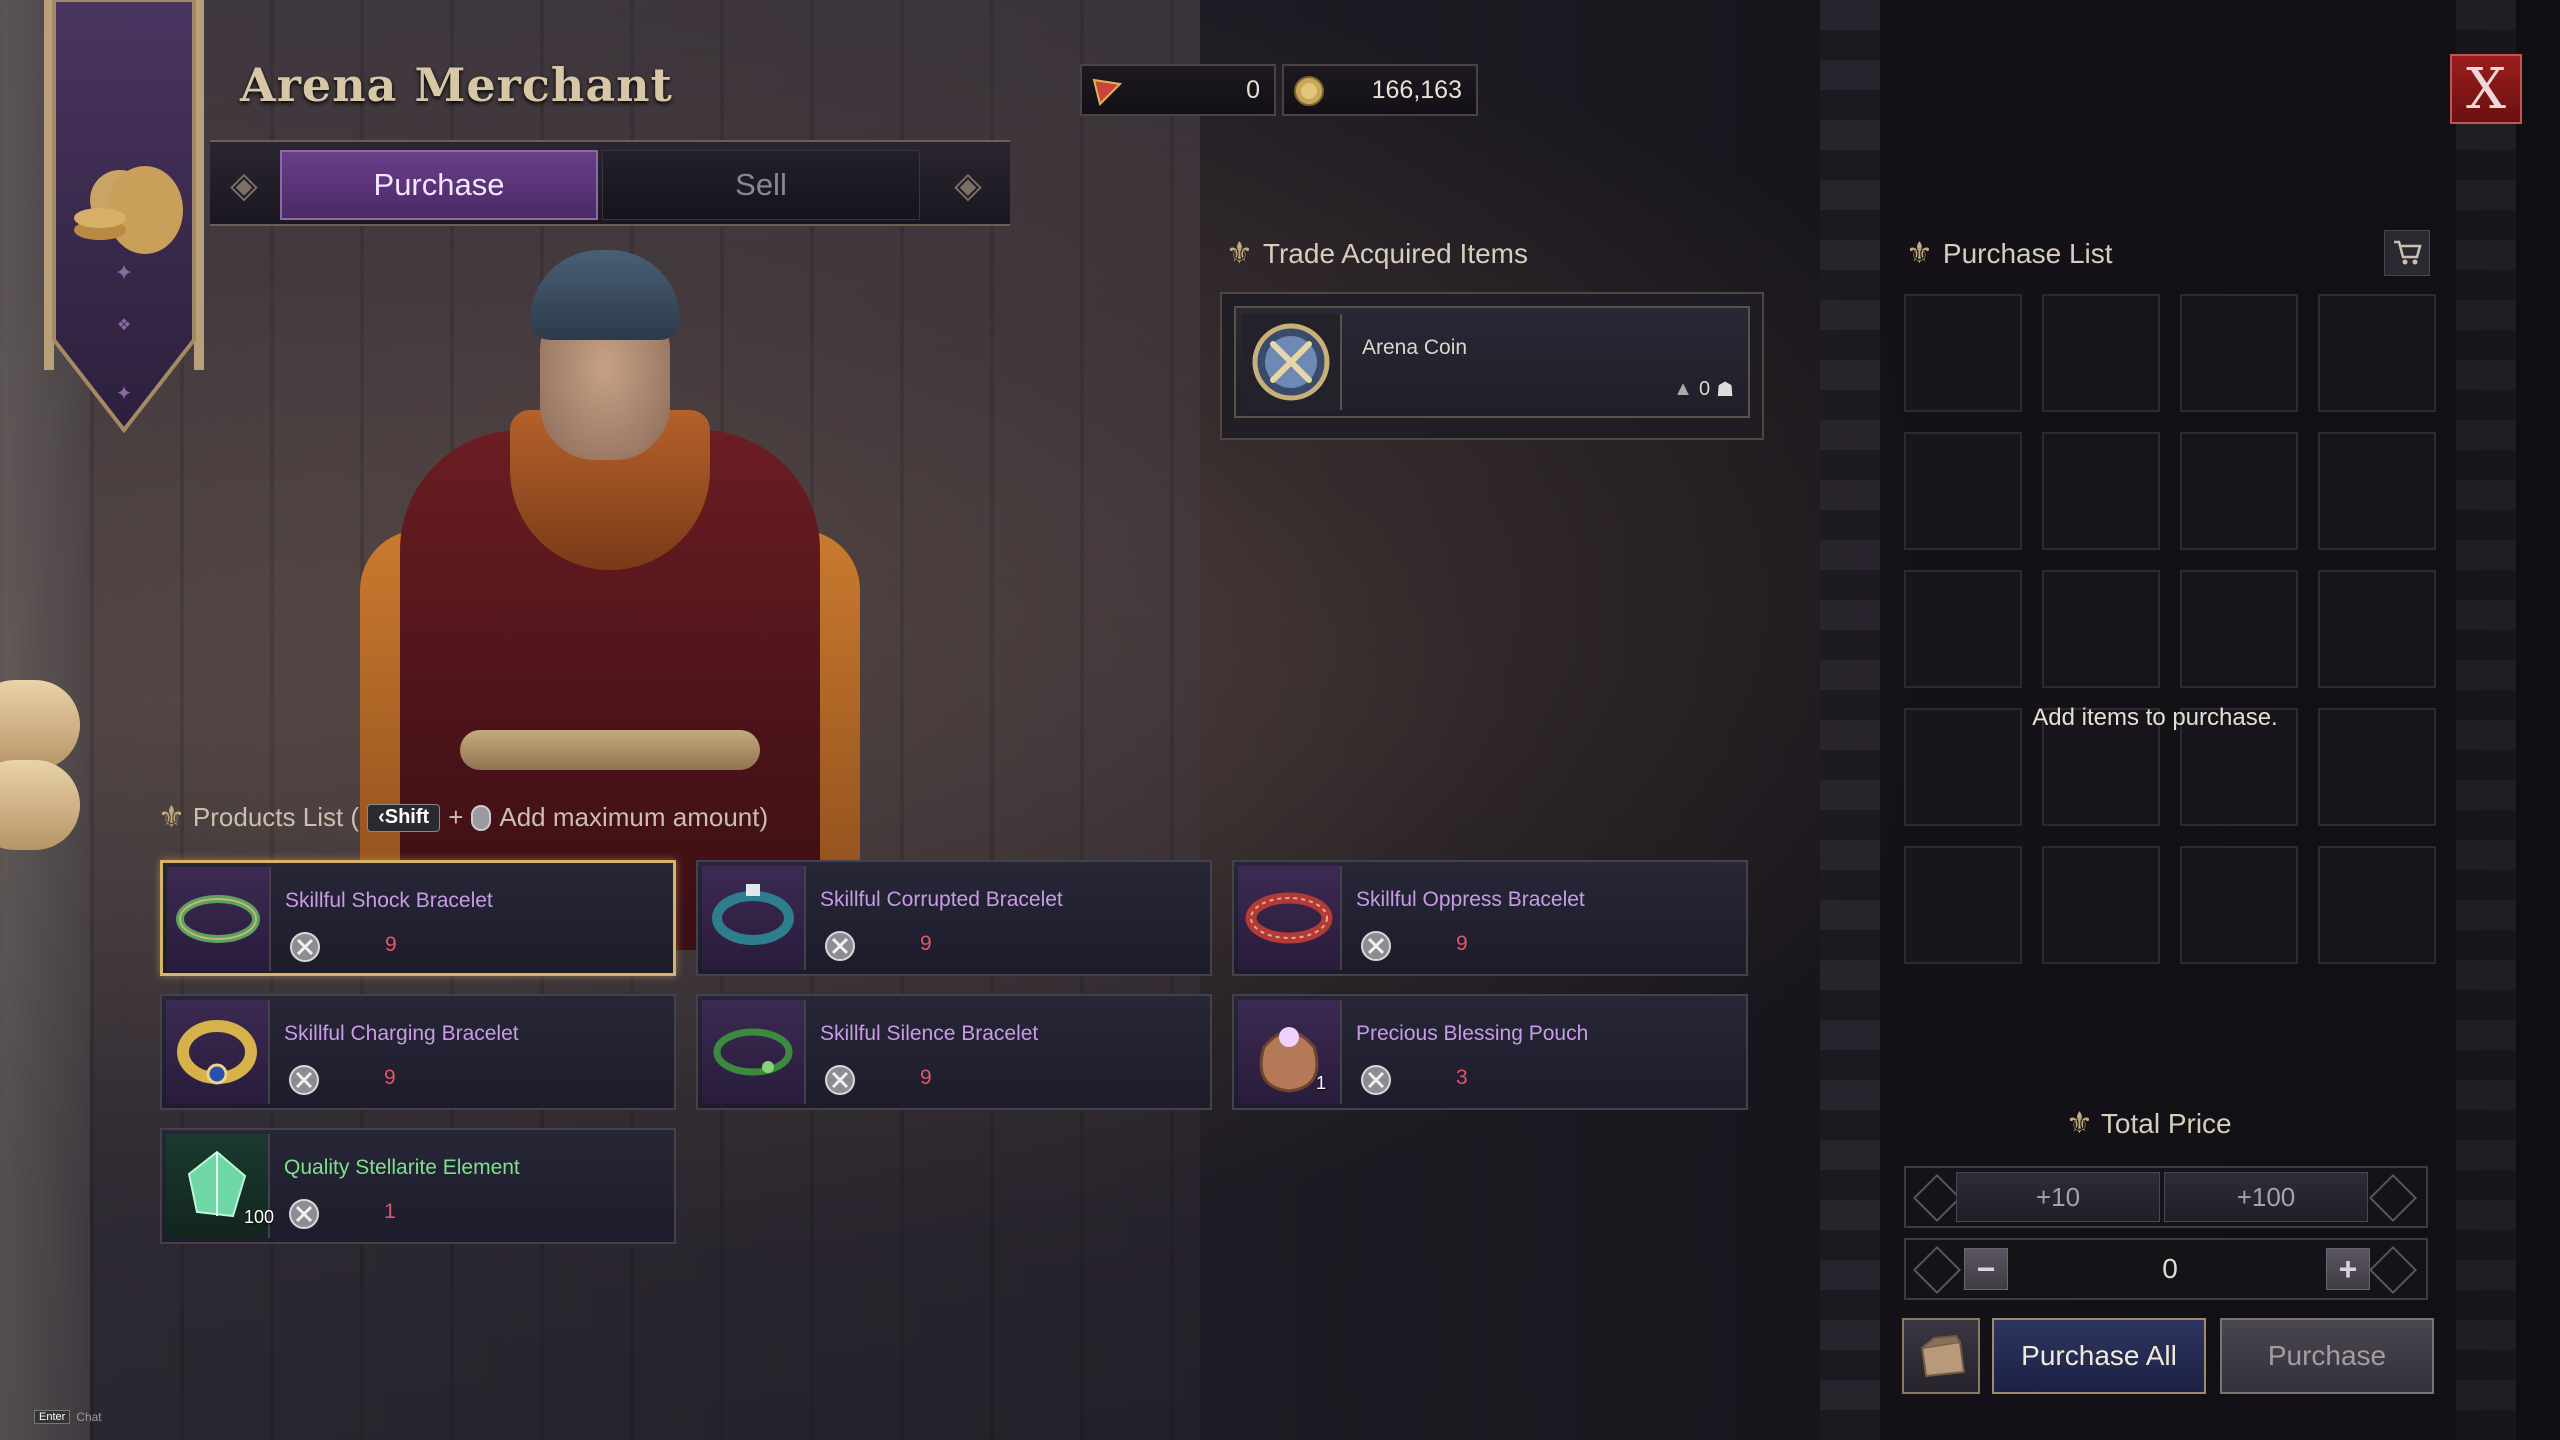 The height and width of the screenshot is (1440, 2560). Describe the element at coordinates (2170, 1269) in the screenshot. I see `quantity-value: 0` at that location.